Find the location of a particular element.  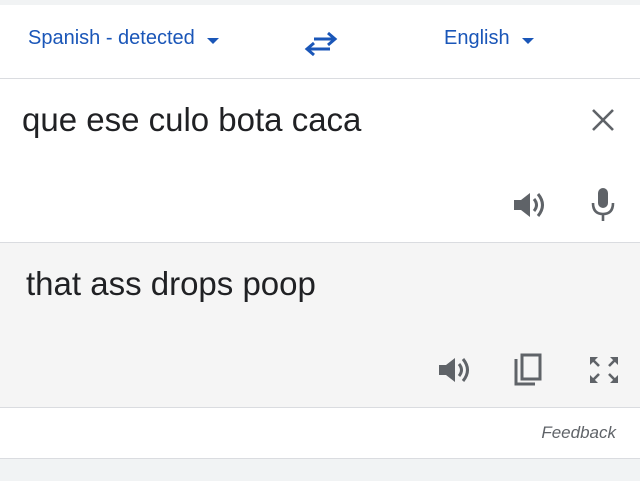

swap-arrows-icon is located at coordinates (321, 44).